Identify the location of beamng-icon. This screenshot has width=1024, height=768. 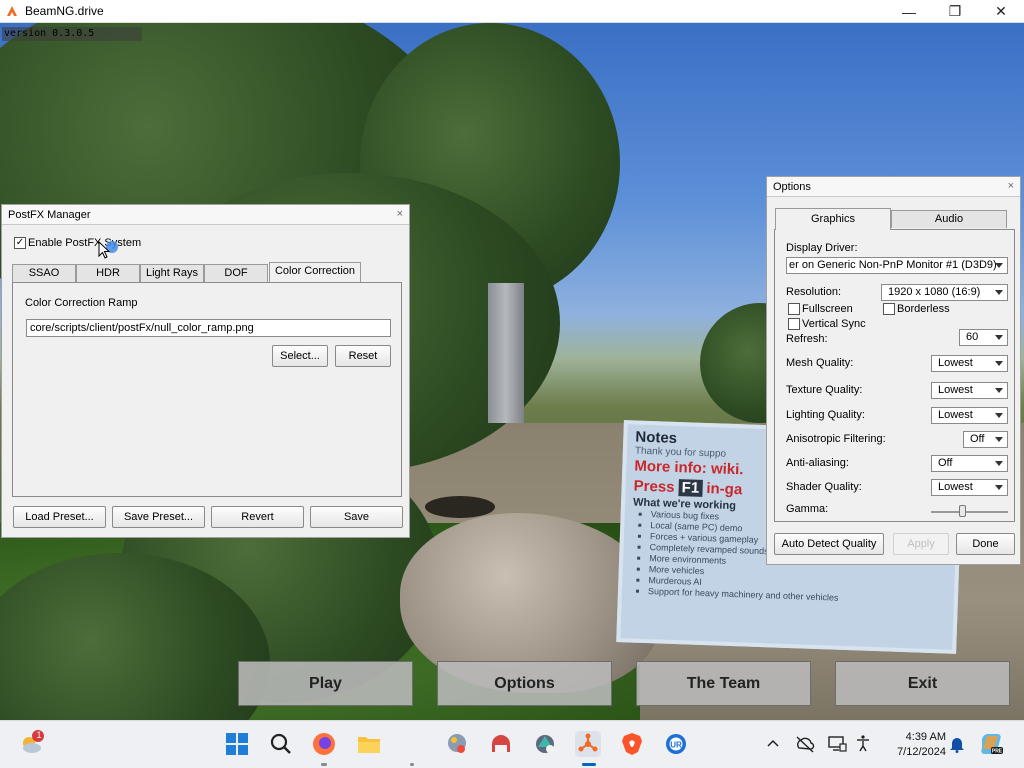
(588, 744).